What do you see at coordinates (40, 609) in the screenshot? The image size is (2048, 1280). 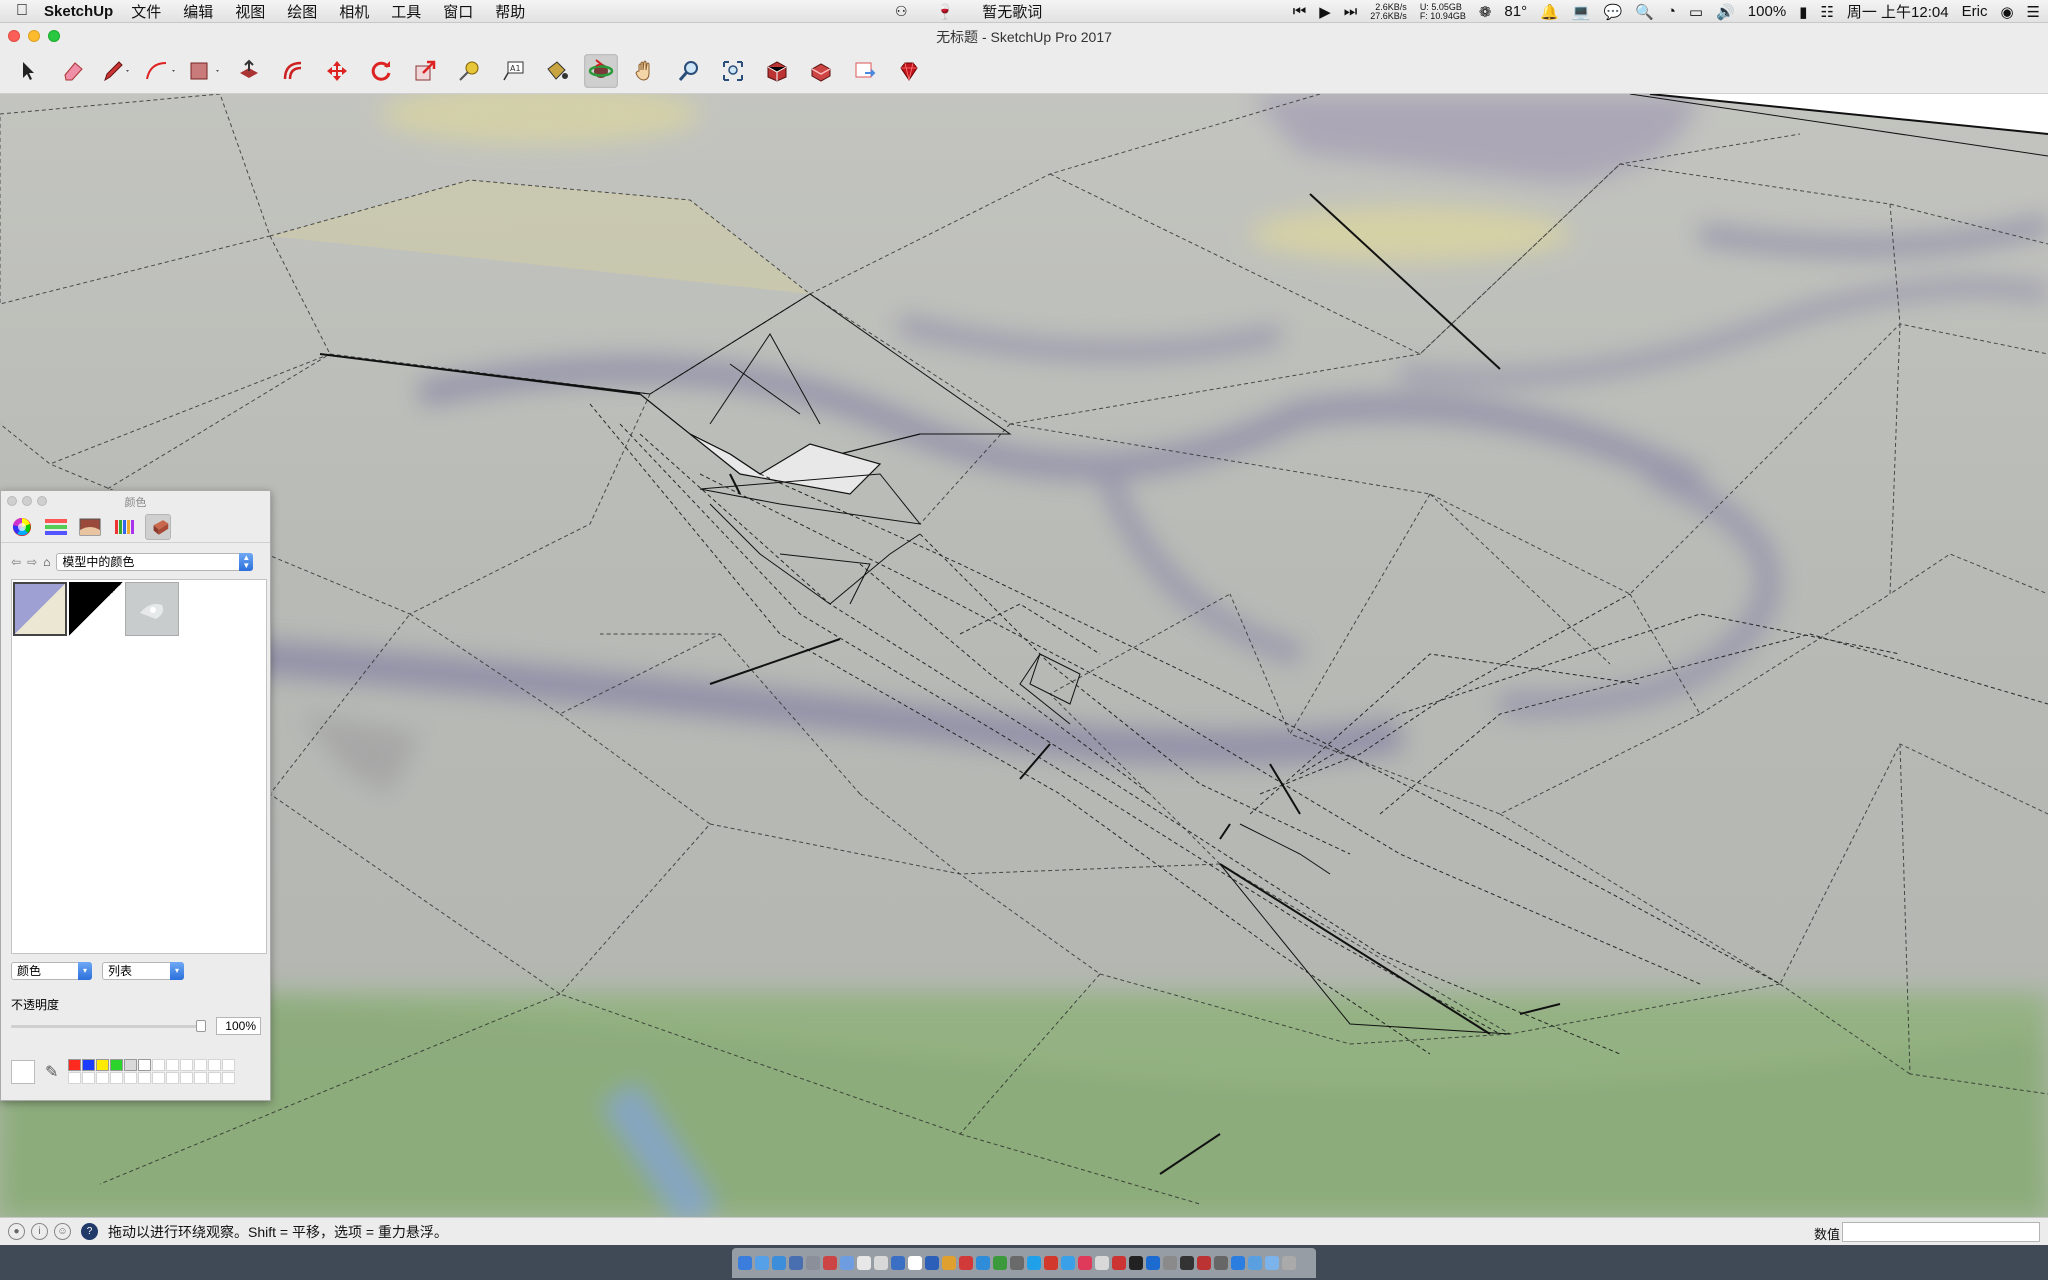 I see `material-swatch-front-back` at bounding box center [40, 609].